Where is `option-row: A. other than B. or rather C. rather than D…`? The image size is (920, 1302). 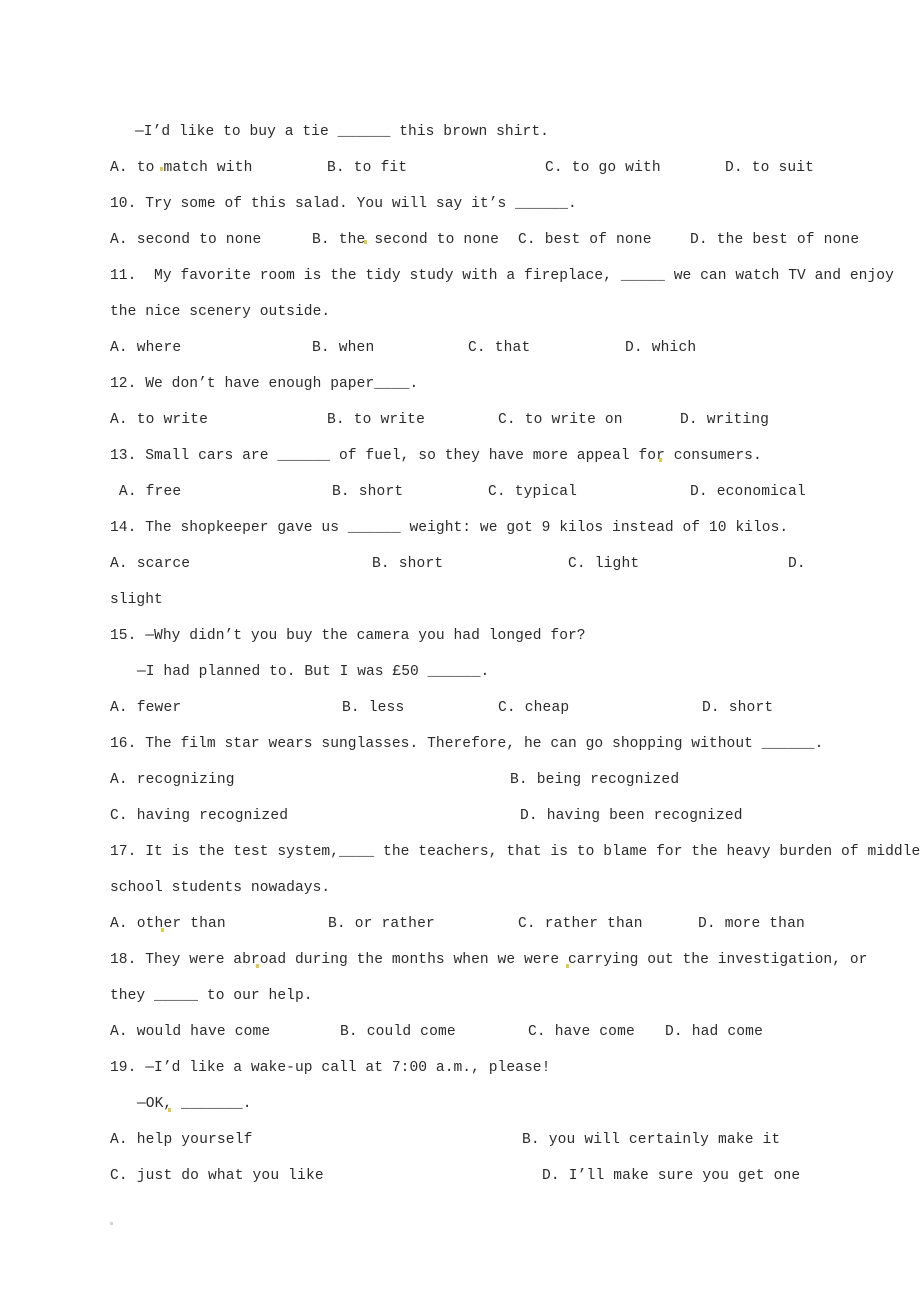
option-row: A. other than B. or rather C. rather than D… is located at coordinates (462, 924).